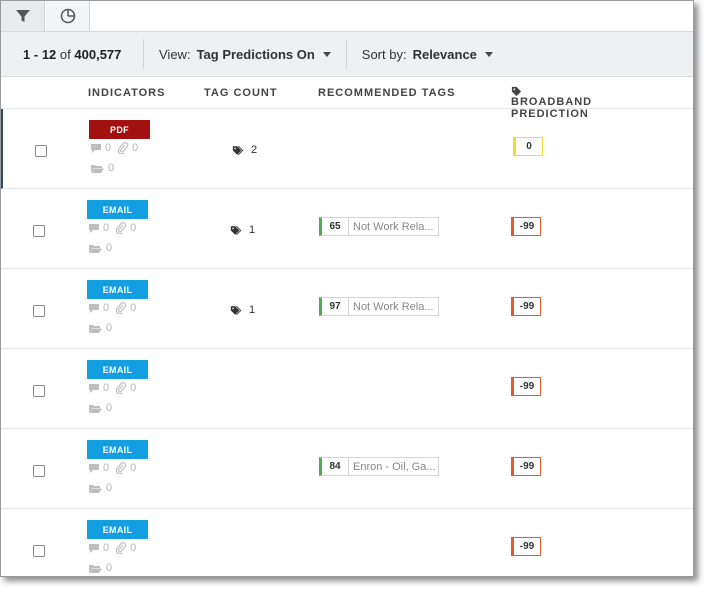 Image resolution: width=714 pixels, height=596 pixels. I want to click on col-broadband-prediction: BROADBAND PREDICTION, so click(551, 103).